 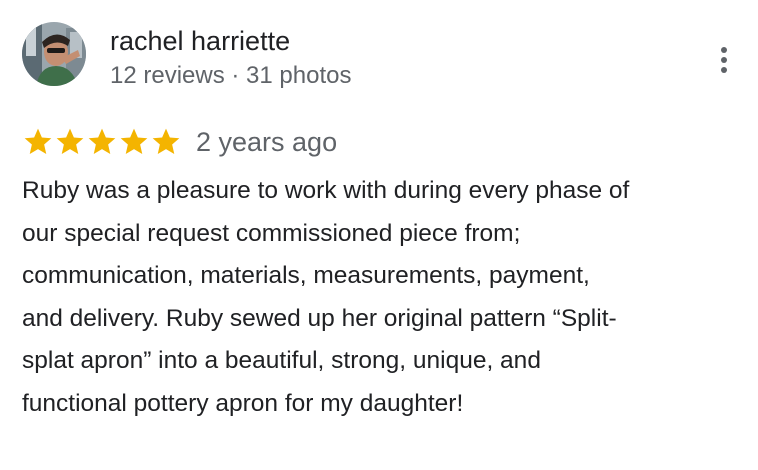 I want to click on reviewer-avatar, so click(x=54, y=54).